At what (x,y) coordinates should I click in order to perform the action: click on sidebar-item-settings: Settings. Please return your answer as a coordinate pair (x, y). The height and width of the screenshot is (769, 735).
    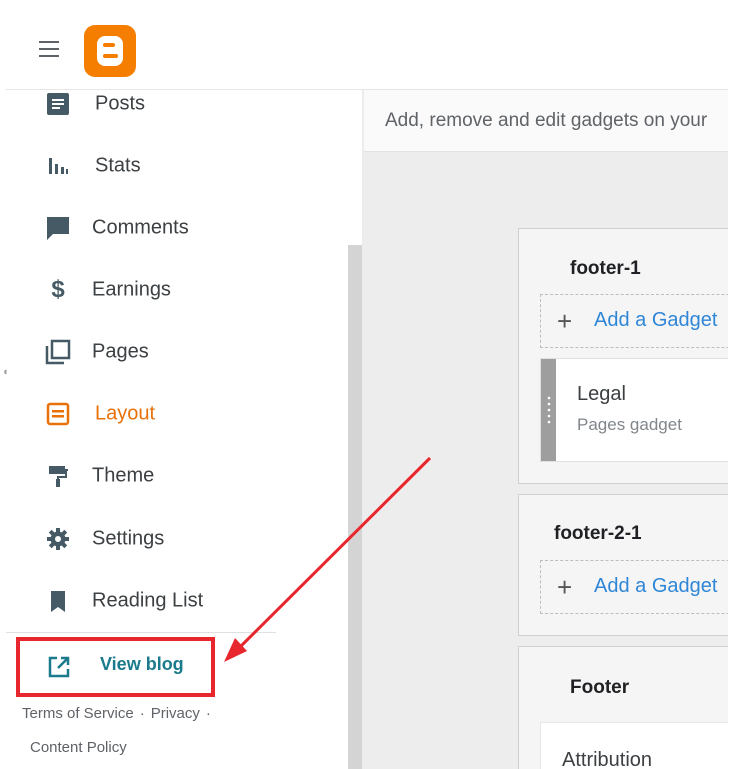
    Looking at the image, I should click on (177, 539).